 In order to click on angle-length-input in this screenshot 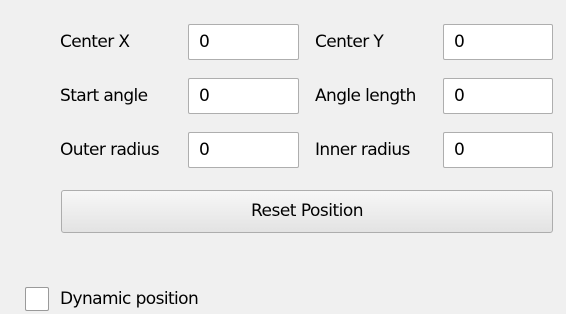, I will do `click(498, 96)`.